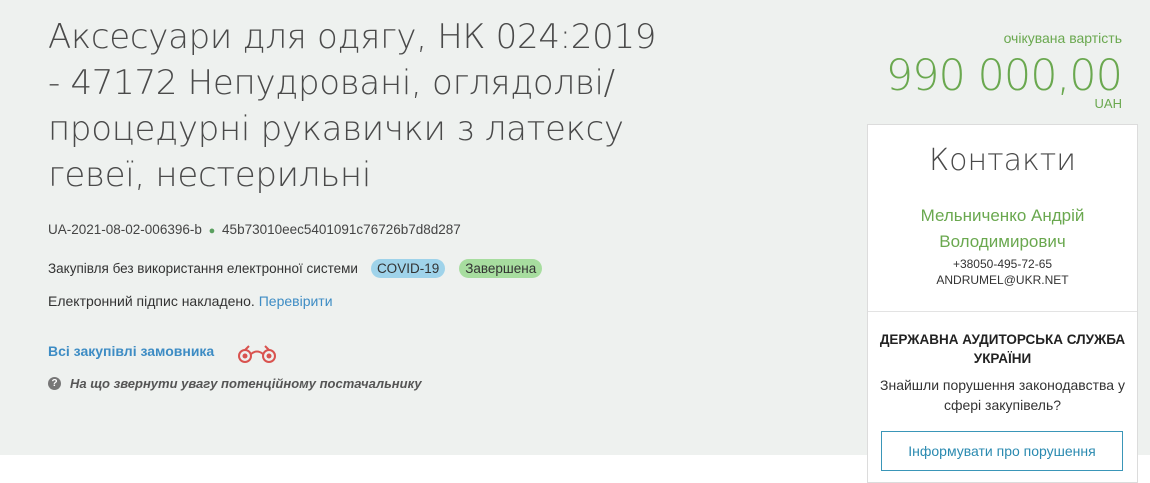 This screenshot has height=483, width=1150. Describe the element at coordinates (1108, 103) in the screenshot. I see `price-currency: UAH` at that location.